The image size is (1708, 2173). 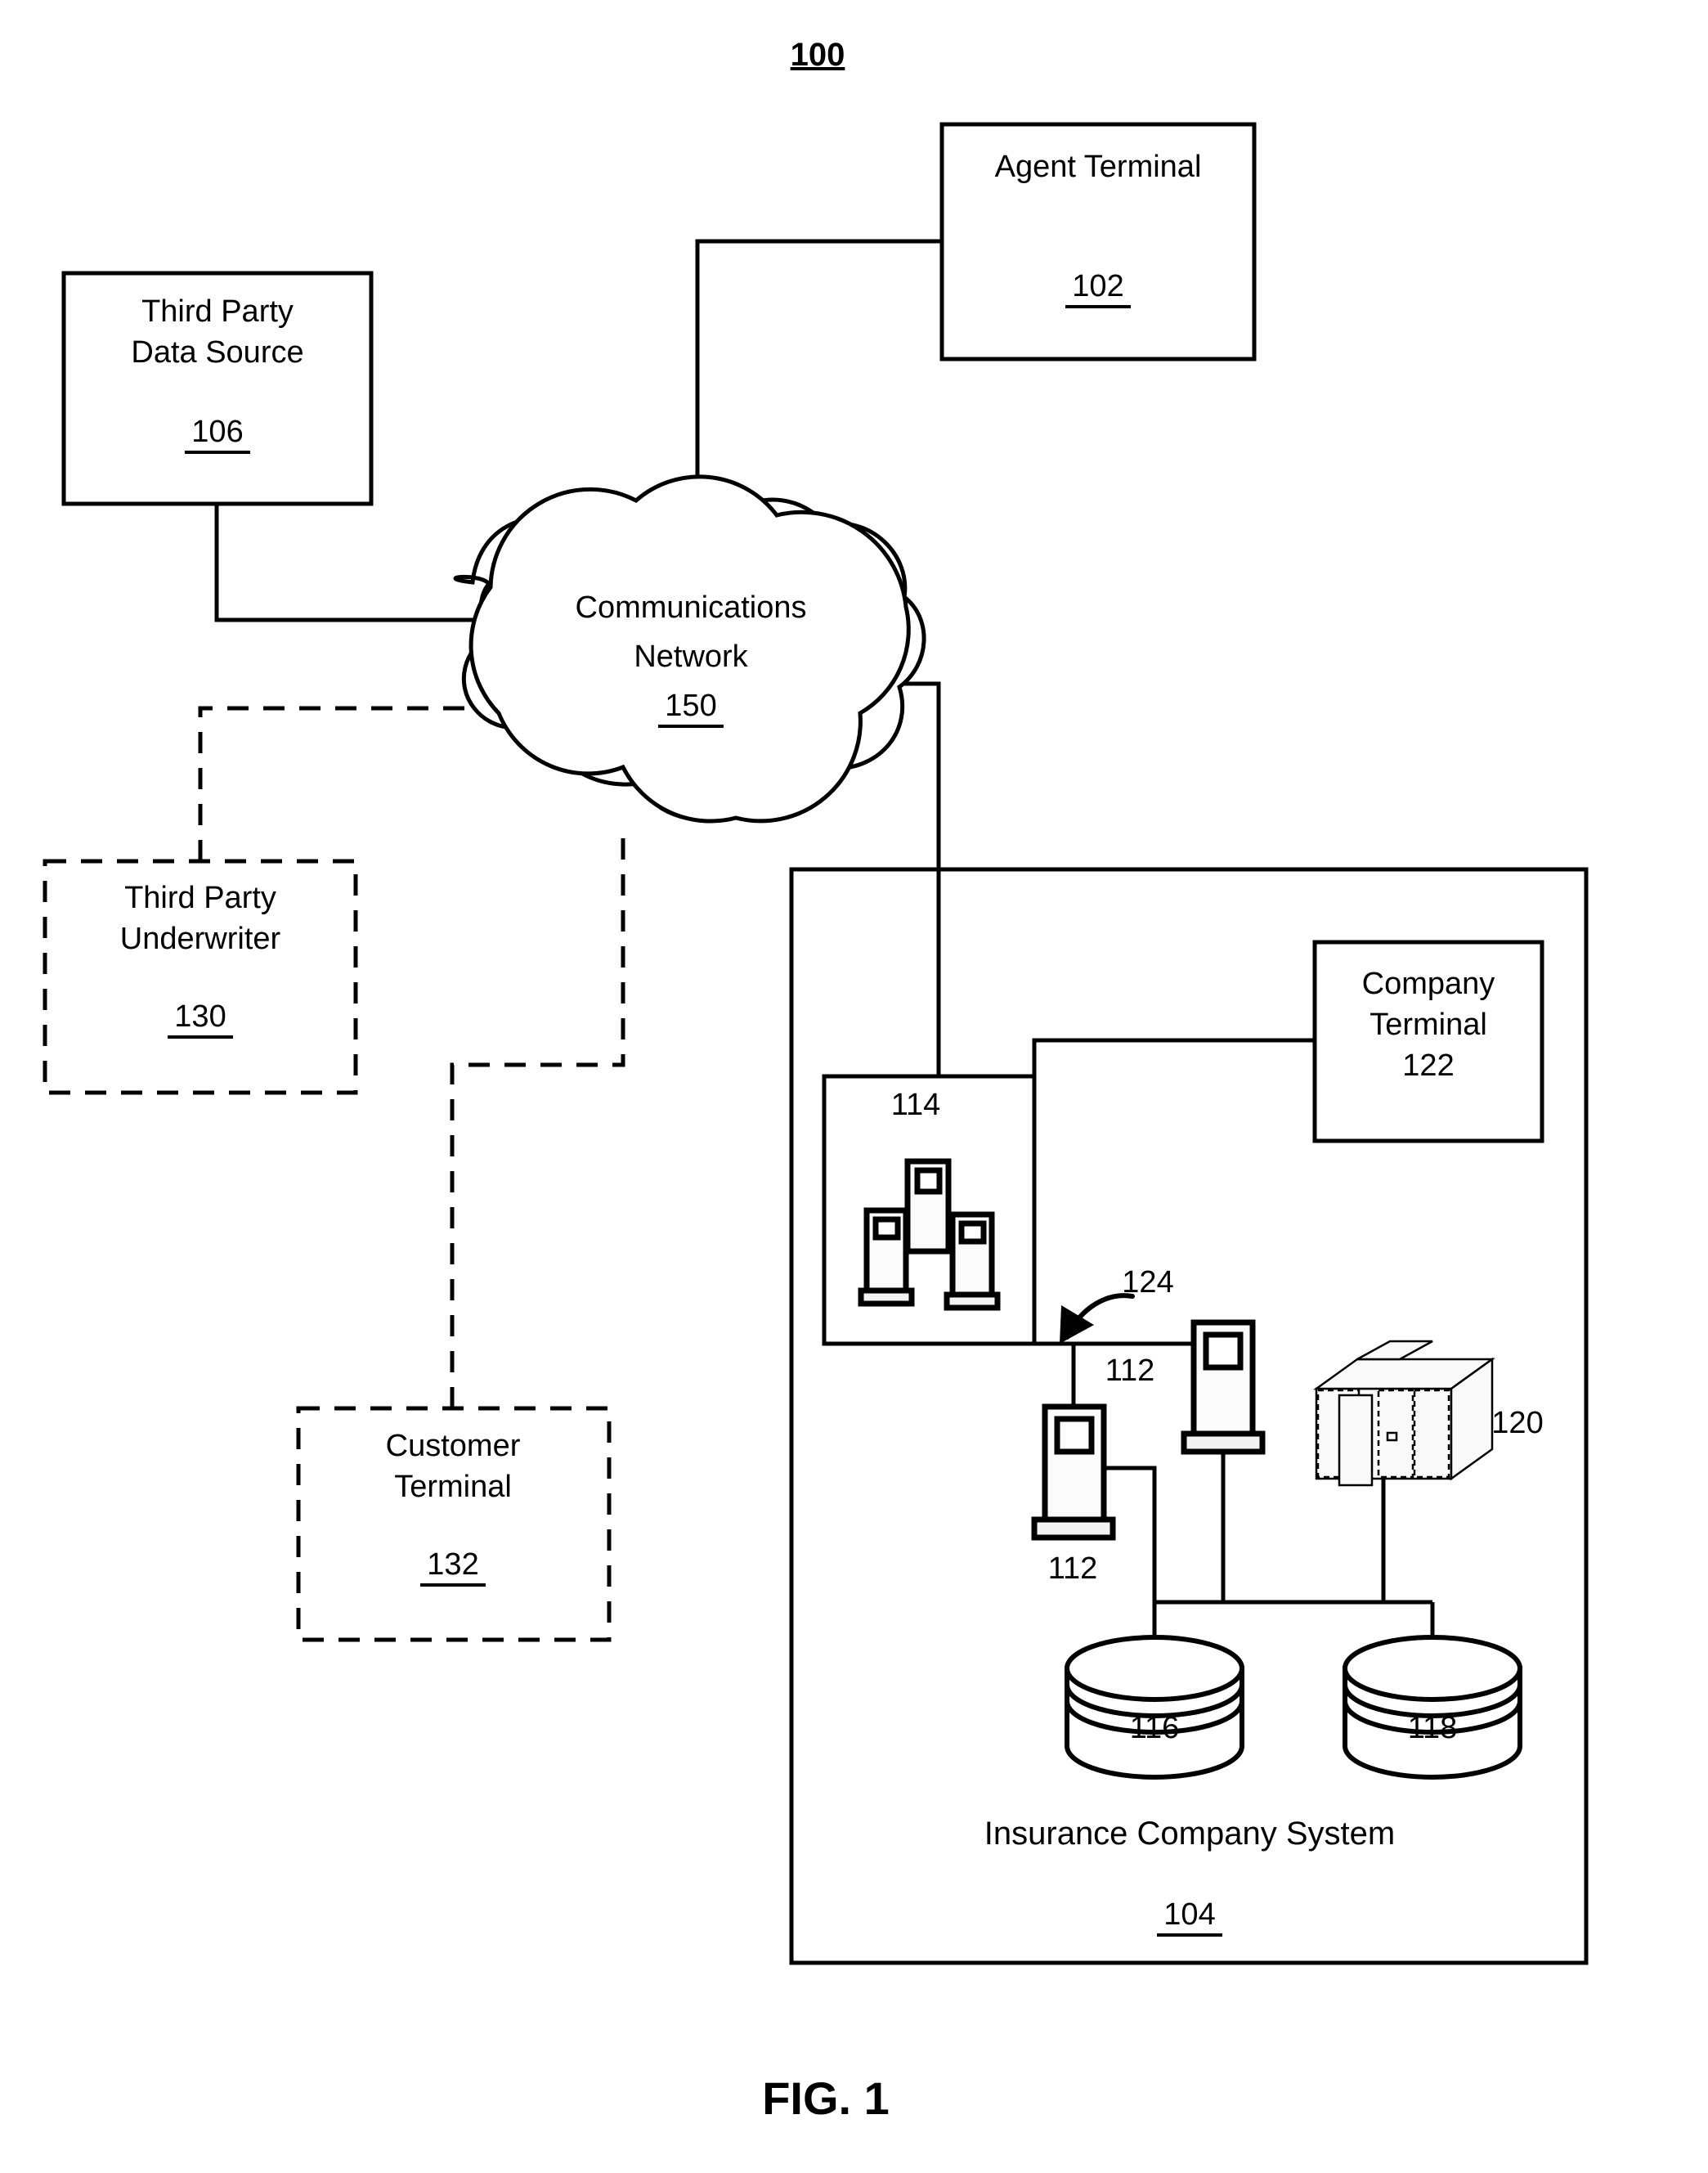 I want to click on customer-terminal-label-line1: Customer, so click(x=454, y=1446).